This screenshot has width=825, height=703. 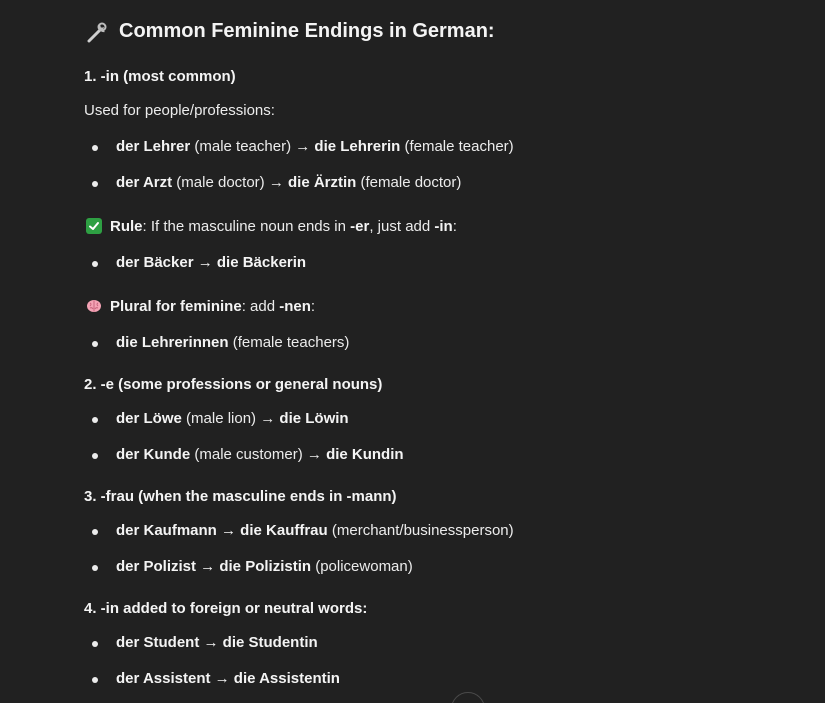 What do you see at coordinates (468, 697) in the screenshot?
I see `scroll-down-button` at bounding box center [468, 697].